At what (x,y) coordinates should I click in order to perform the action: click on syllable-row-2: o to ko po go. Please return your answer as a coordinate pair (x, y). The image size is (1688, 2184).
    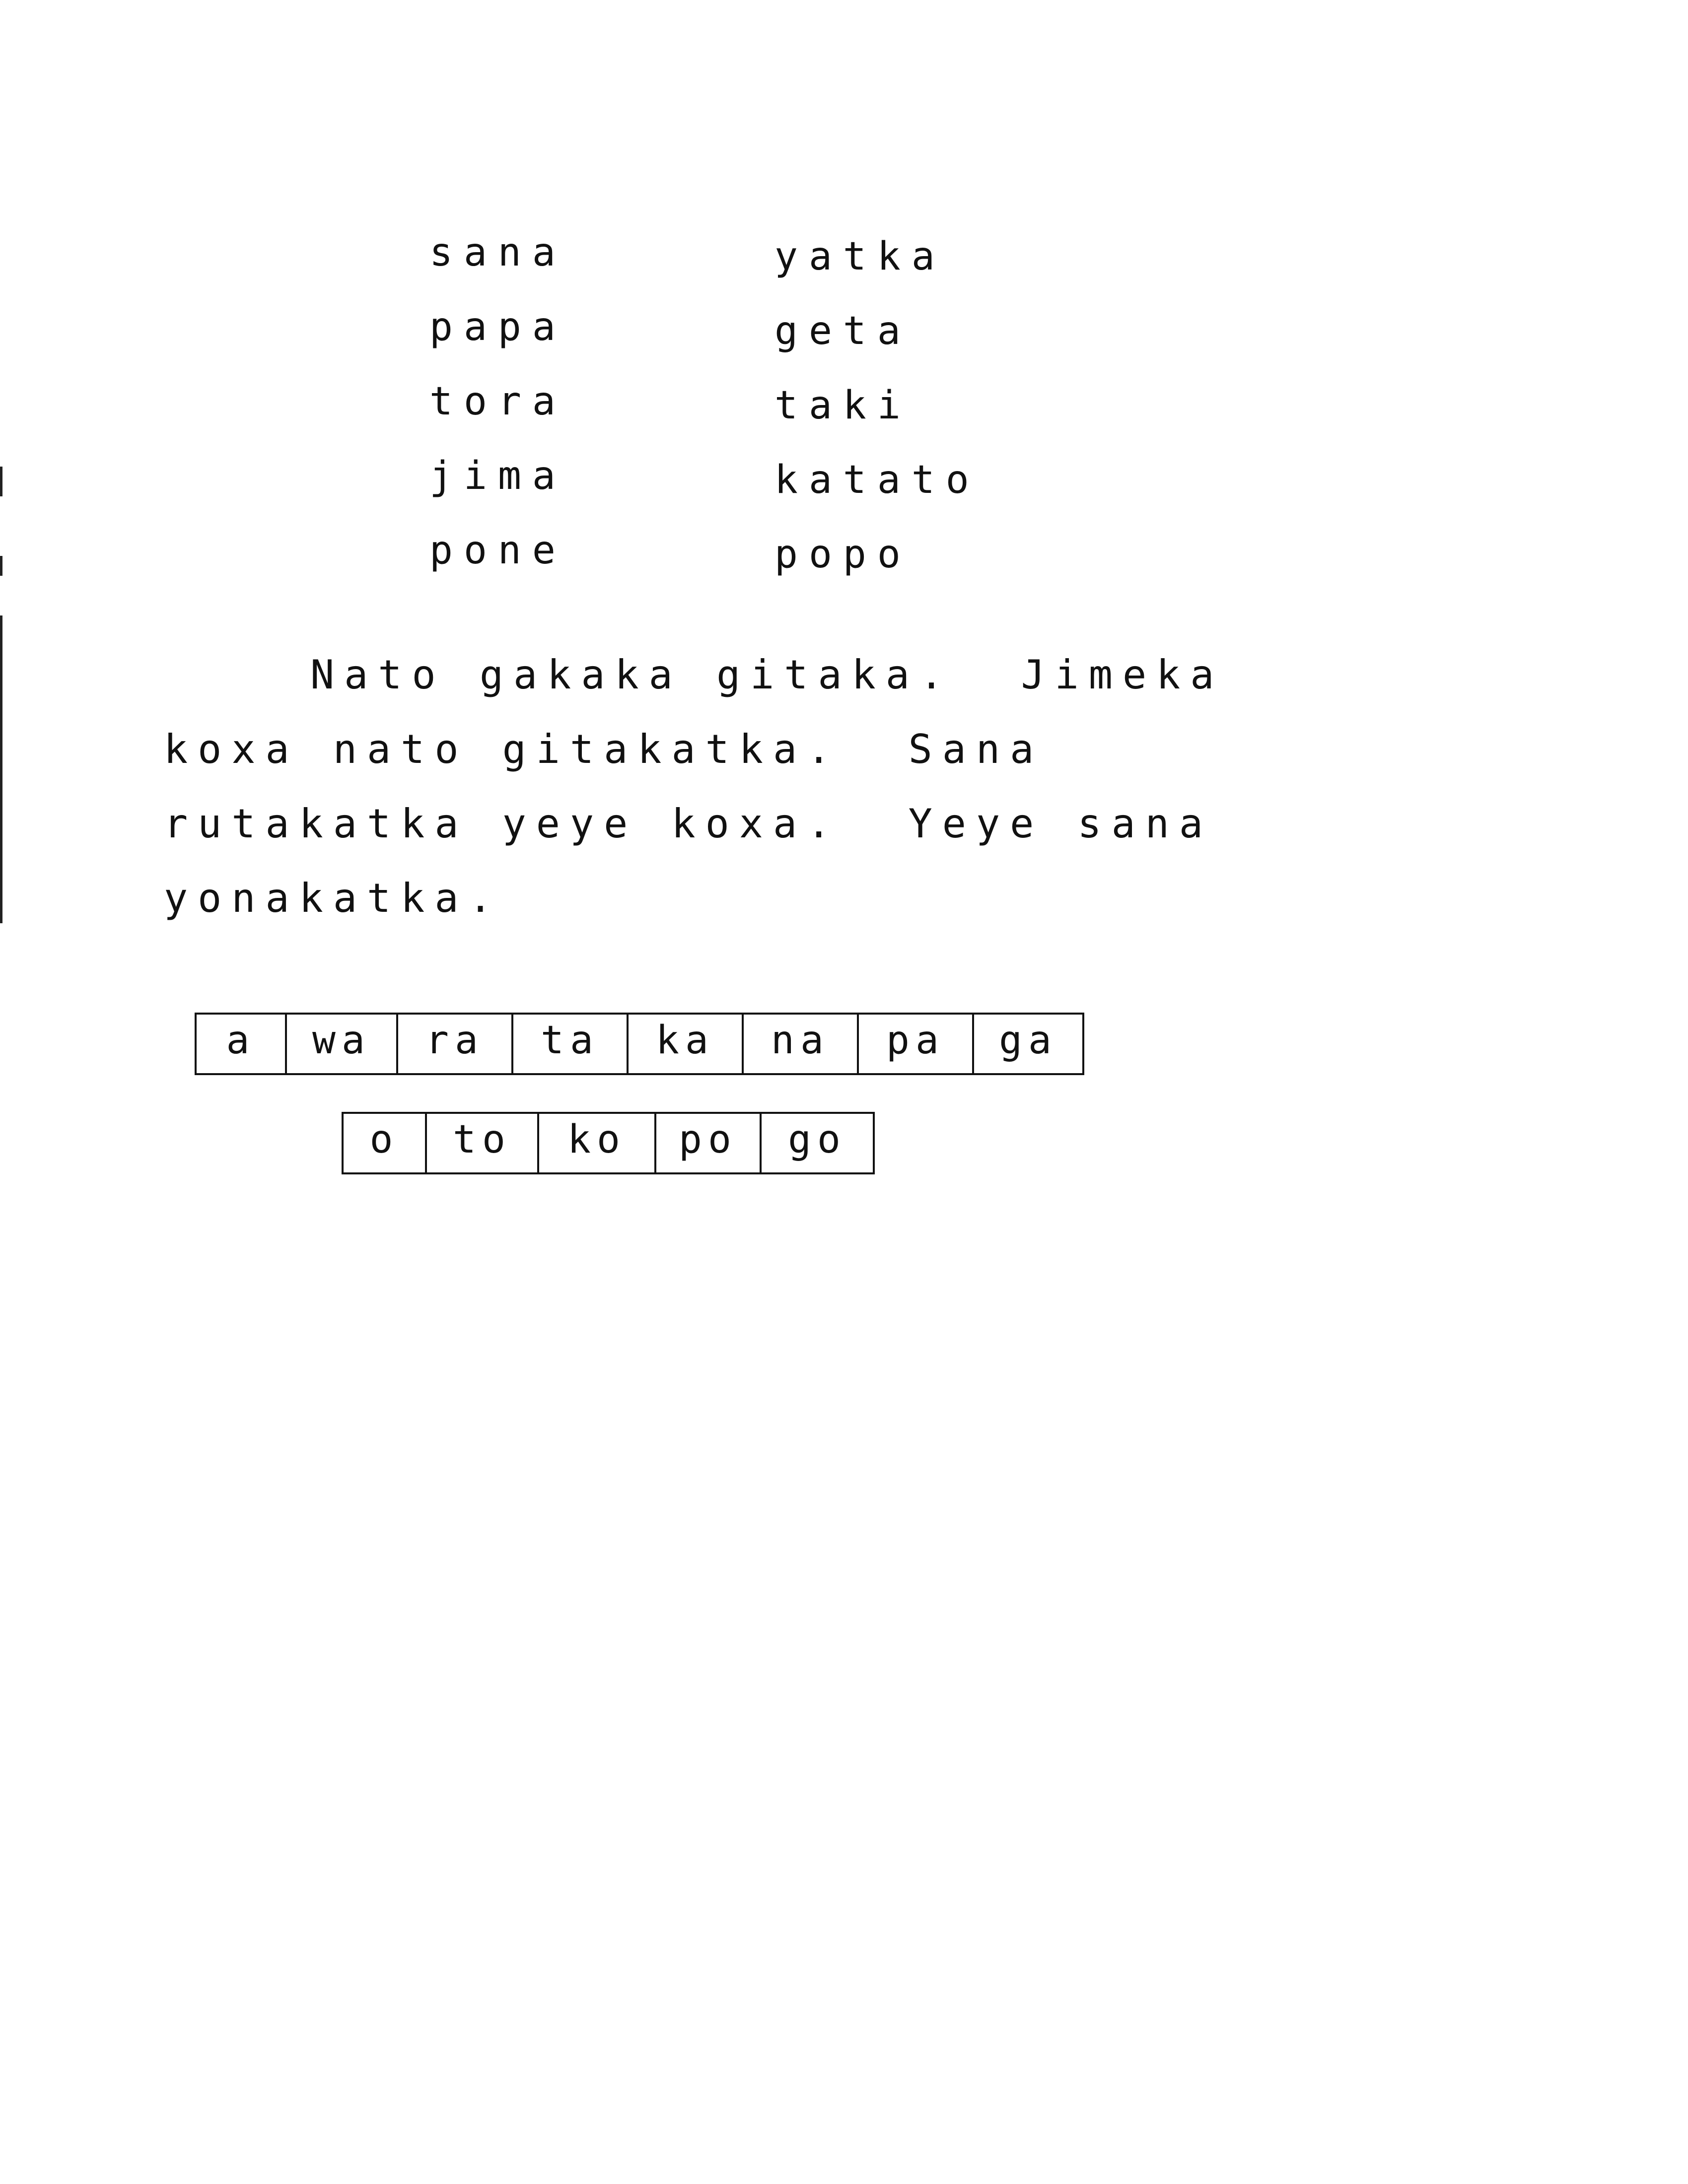
    Looking at the image, I should click on (608, 1143).